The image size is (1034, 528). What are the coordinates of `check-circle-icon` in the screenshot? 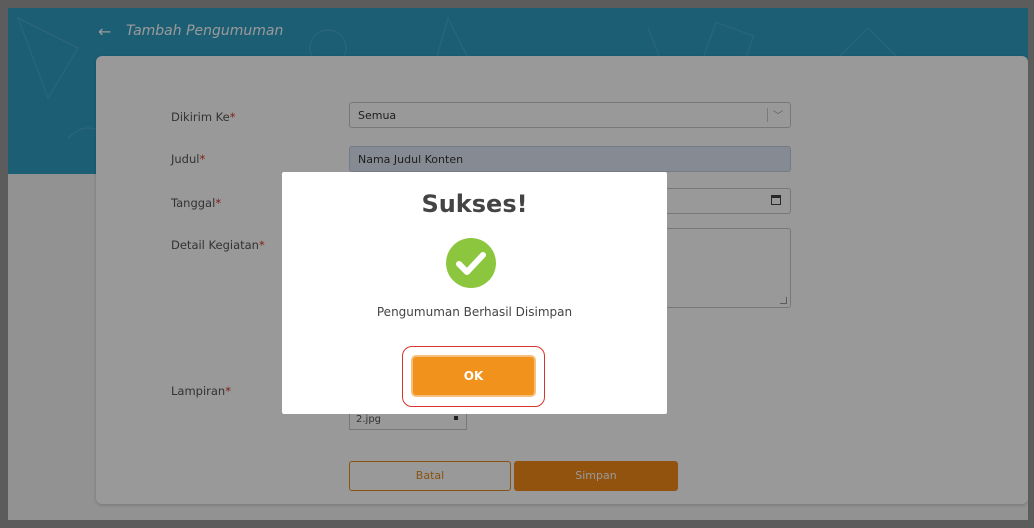 It's located at (471, 263).